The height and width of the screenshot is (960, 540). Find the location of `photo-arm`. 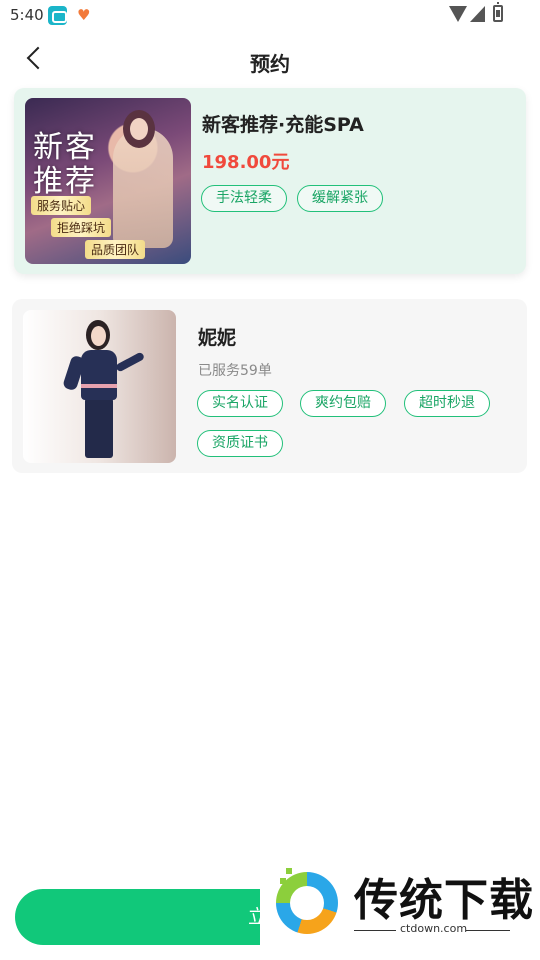

photo-arm is located at coordinates (130, 362).